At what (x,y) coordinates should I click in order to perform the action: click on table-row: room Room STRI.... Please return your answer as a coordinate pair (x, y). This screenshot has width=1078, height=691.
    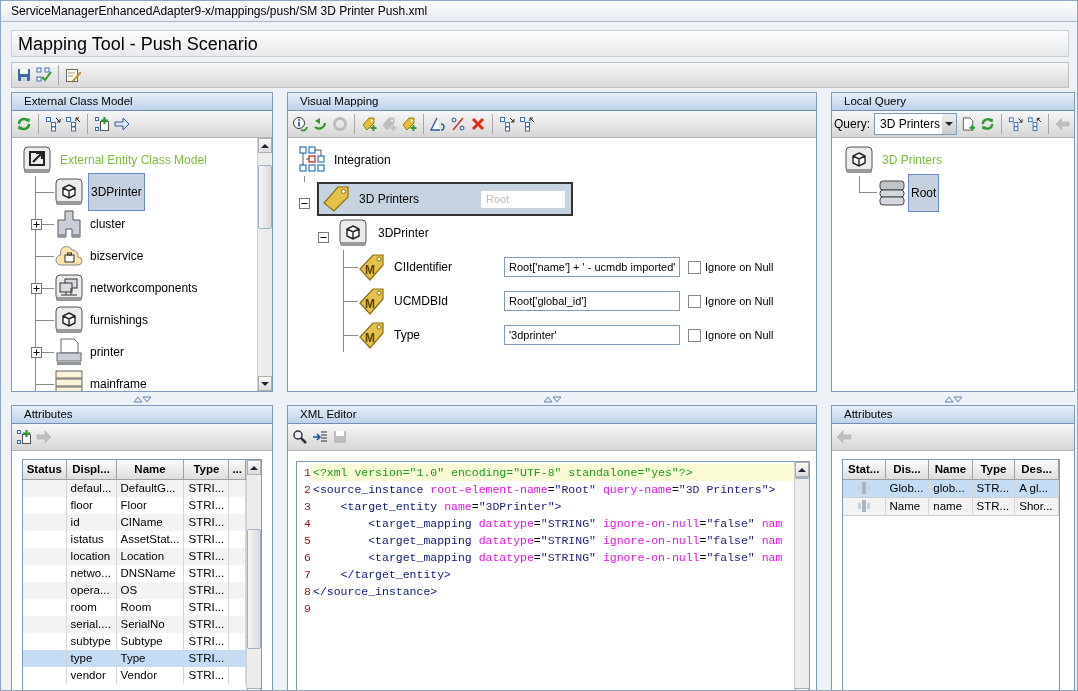
    Looking at the image, I should click on (134, 607).